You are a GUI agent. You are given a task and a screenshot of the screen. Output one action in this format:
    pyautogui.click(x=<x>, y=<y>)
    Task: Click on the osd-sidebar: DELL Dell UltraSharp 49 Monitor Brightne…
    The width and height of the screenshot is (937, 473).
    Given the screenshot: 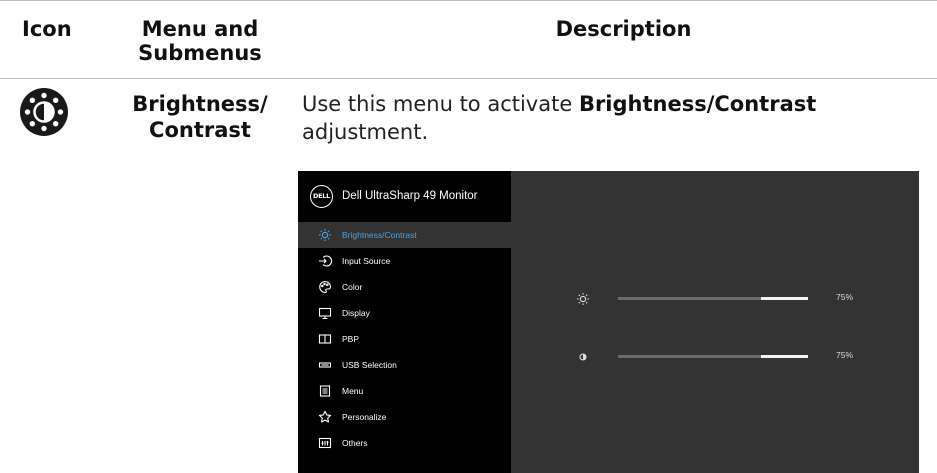 What is the action you would take?
    pyautogui.click(x=404, y=322)
    